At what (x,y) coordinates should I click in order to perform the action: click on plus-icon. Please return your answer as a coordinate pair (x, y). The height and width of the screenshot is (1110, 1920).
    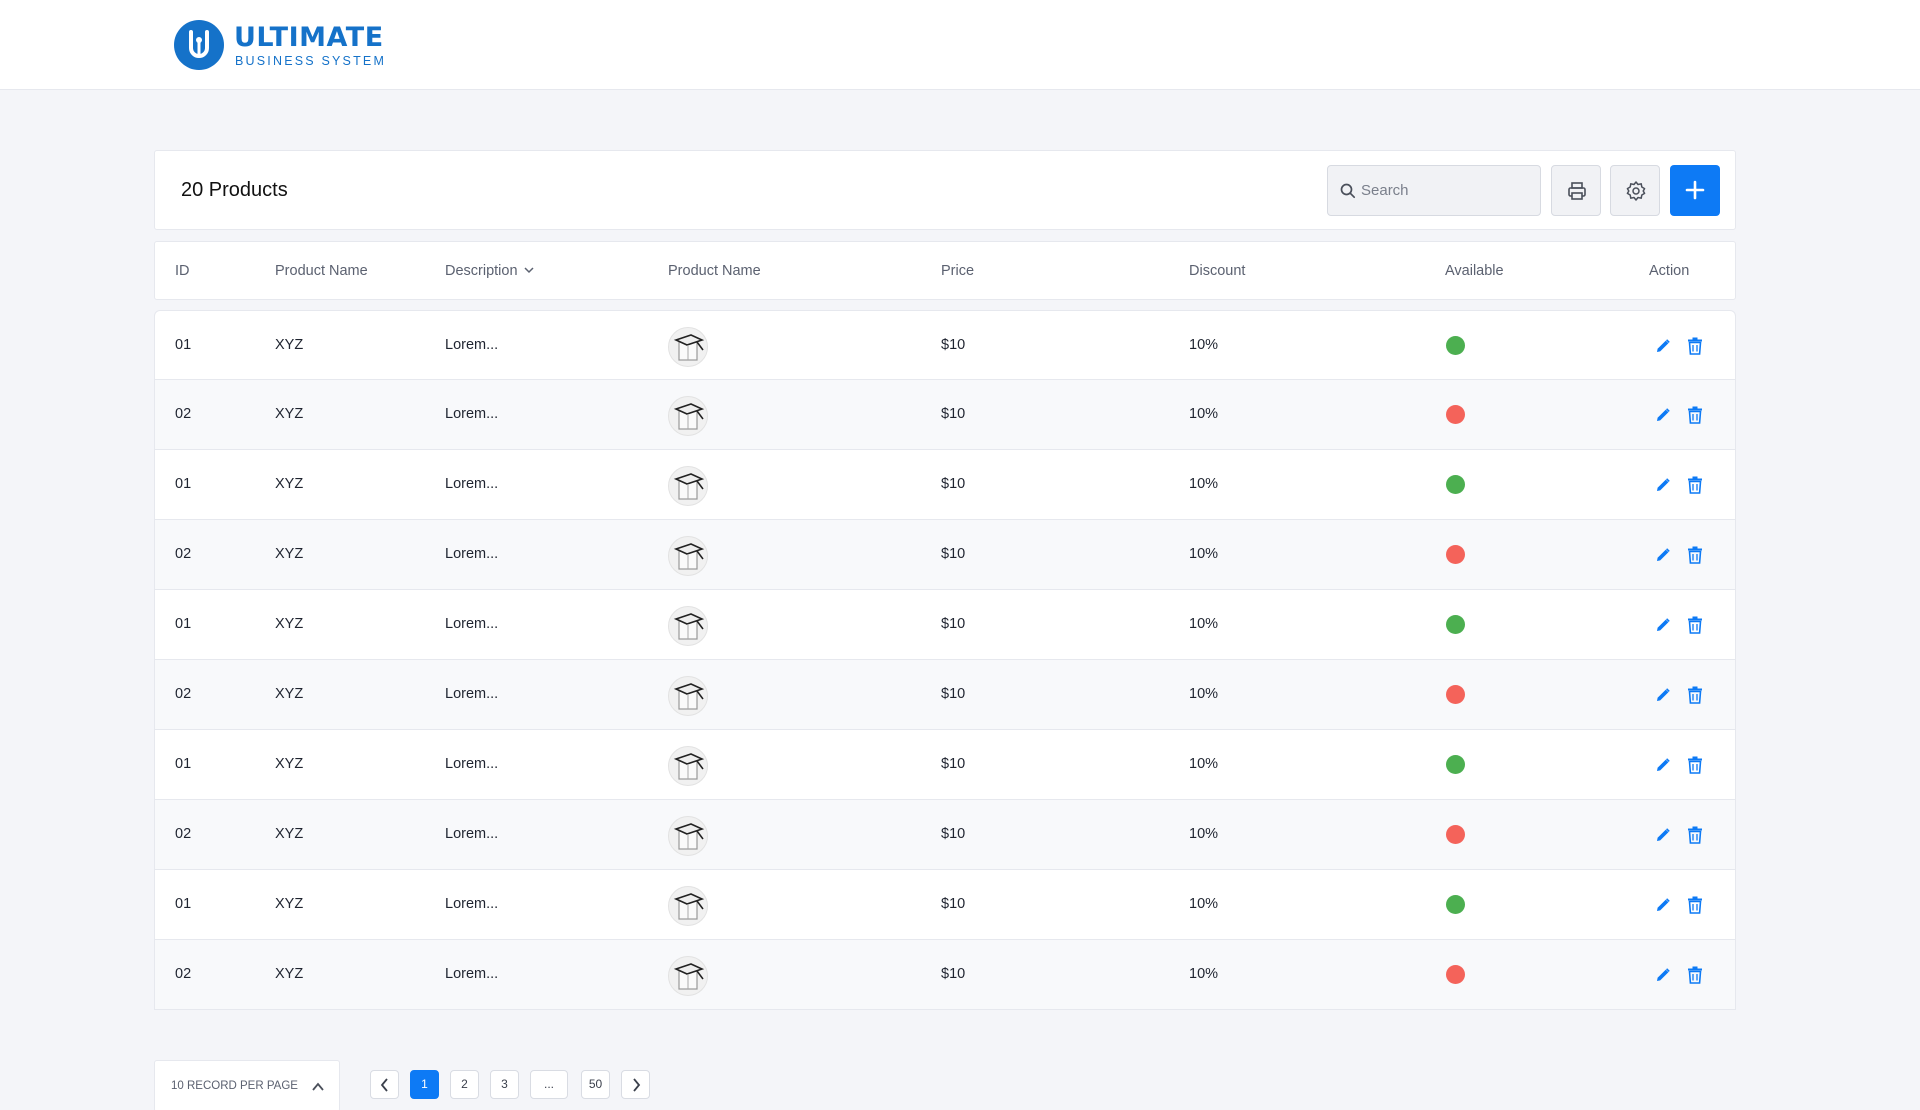
    Looking at the image, I should click on (1695, 190).